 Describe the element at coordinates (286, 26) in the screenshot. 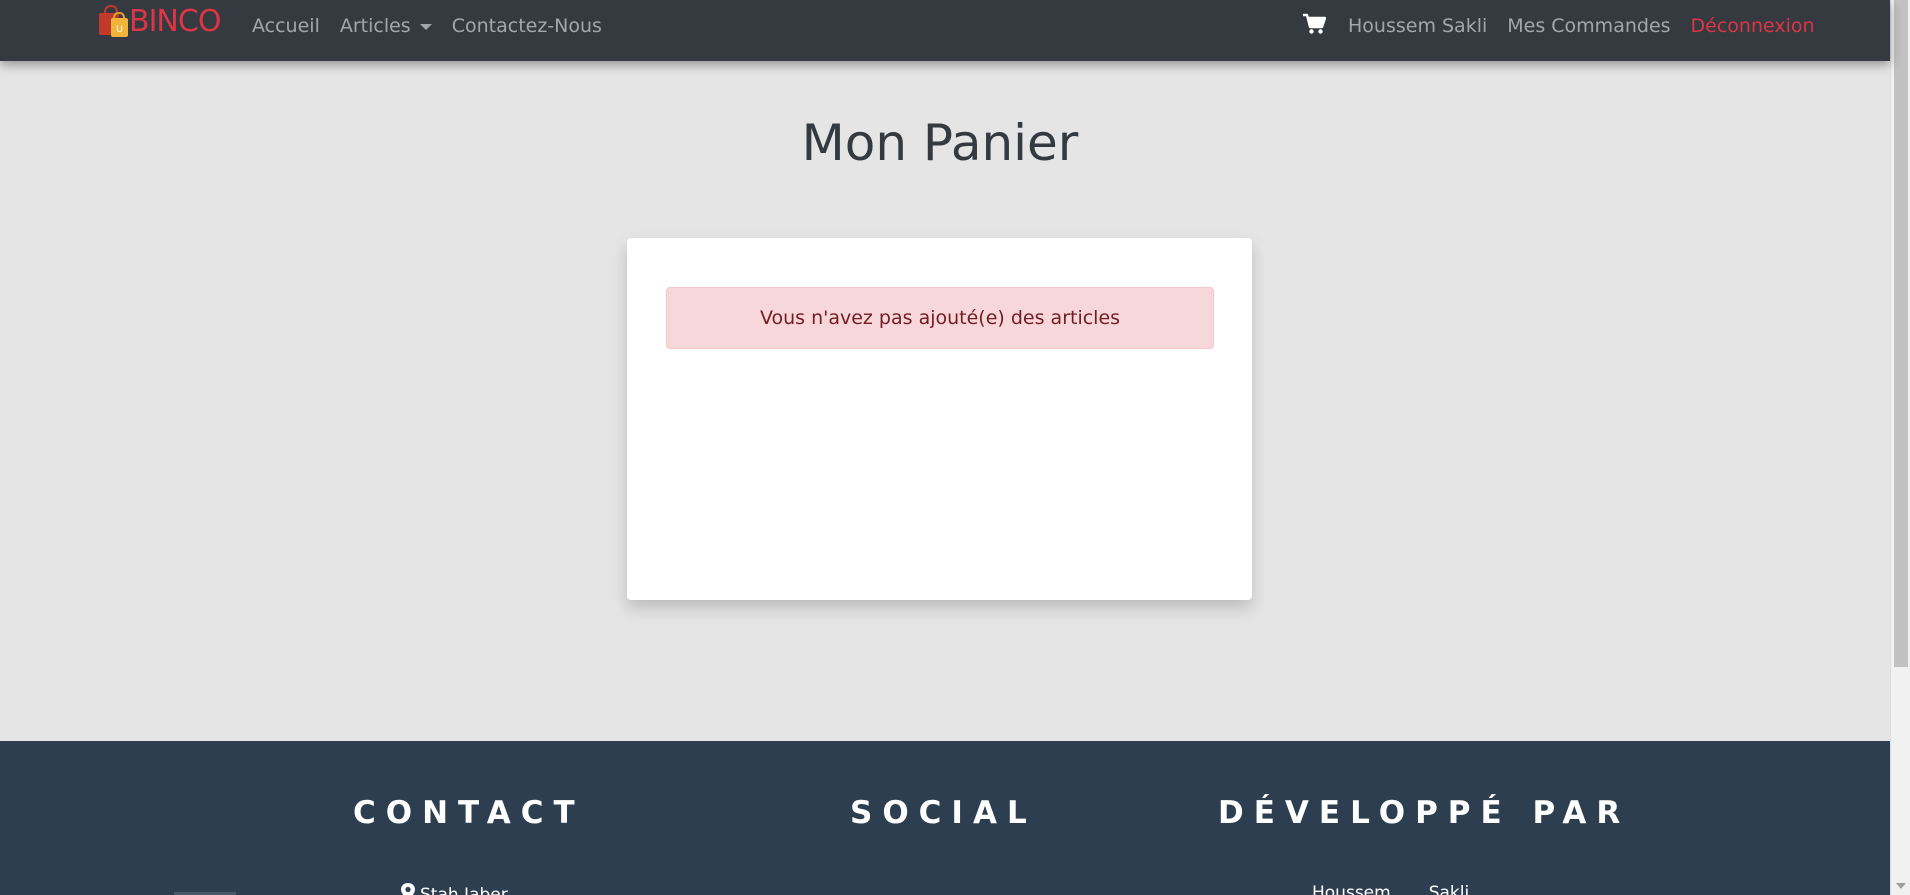

I see `nav-home-link: Accueil` at that location.